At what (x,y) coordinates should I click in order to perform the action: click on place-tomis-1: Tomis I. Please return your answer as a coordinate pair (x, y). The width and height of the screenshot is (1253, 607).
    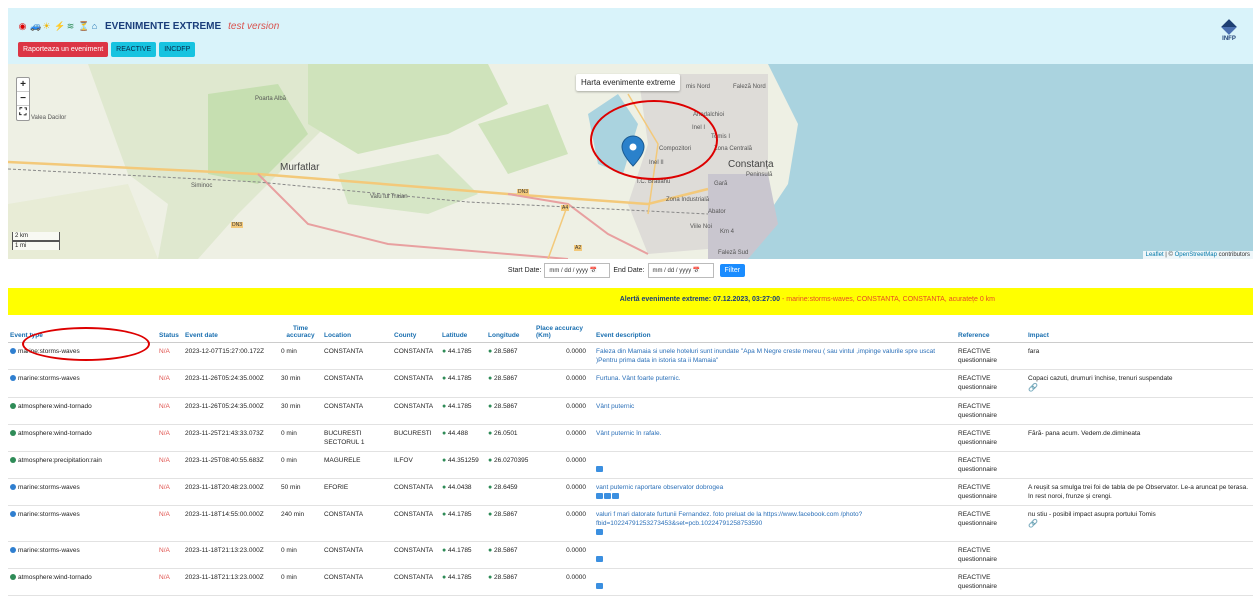
    Looking at the image, I should click on (721, 137).